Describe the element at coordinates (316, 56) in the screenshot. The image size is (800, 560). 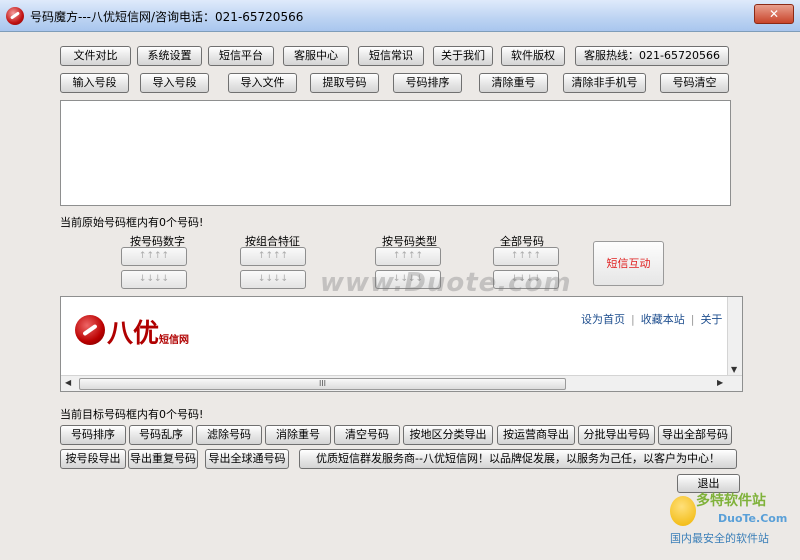
I see `customer-center-button: 客服中心` at that location.